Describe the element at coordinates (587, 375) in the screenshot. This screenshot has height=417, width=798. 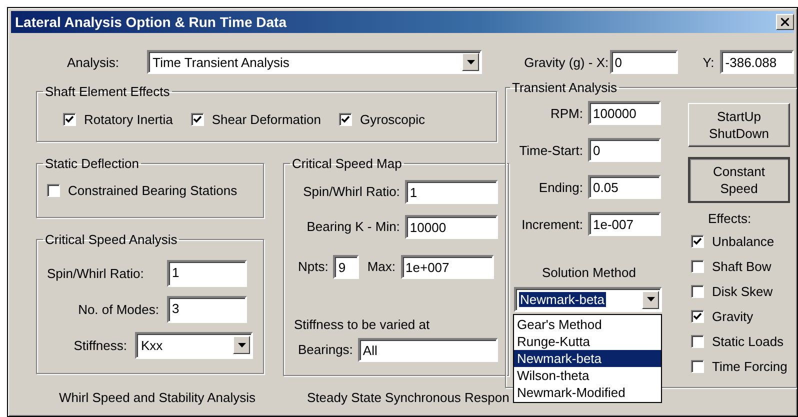
I see `list-option: Wilson-theta` at that location.